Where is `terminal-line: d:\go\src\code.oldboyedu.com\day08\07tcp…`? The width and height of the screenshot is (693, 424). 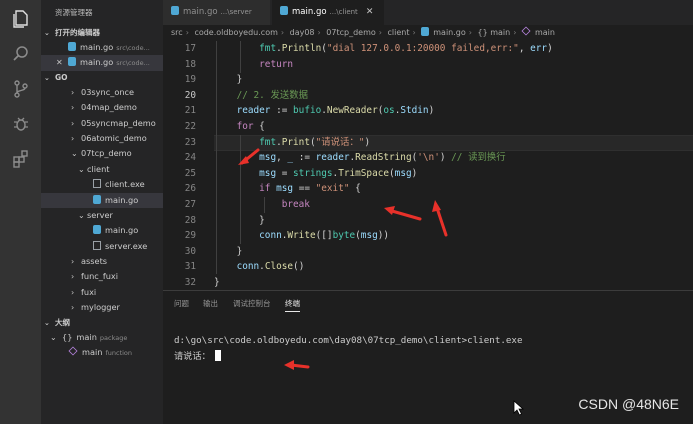
terminal-line: d:\go\src\code.oldboyedu.com\day08\07tcp… is located at coordinates (348, 340).